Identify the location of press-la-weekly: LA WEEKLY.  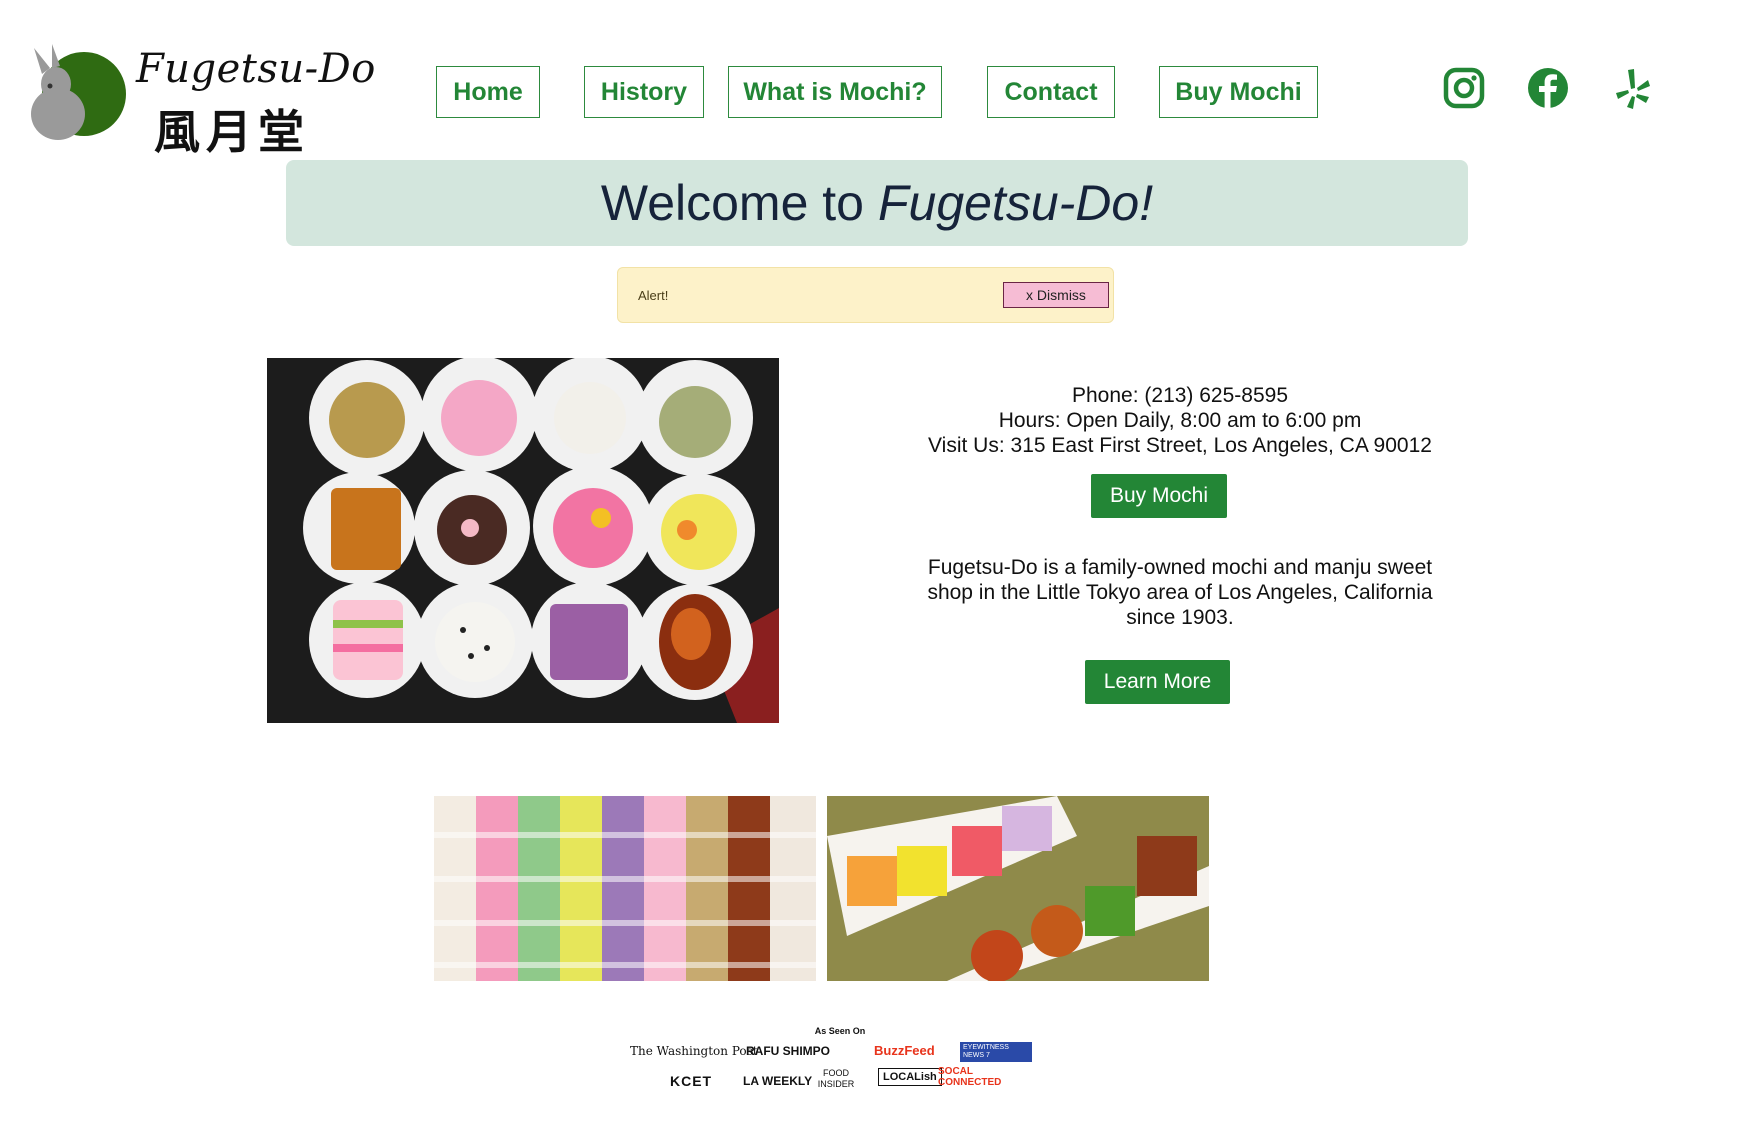
(778, 1081).